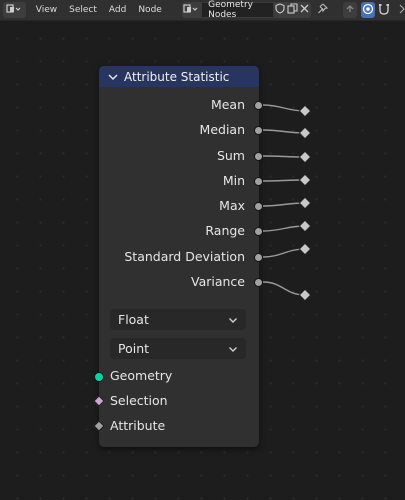  Describe the element at coordinates (218, 281) in the screenshot. I see `output-label-variance: Variance` at that location.